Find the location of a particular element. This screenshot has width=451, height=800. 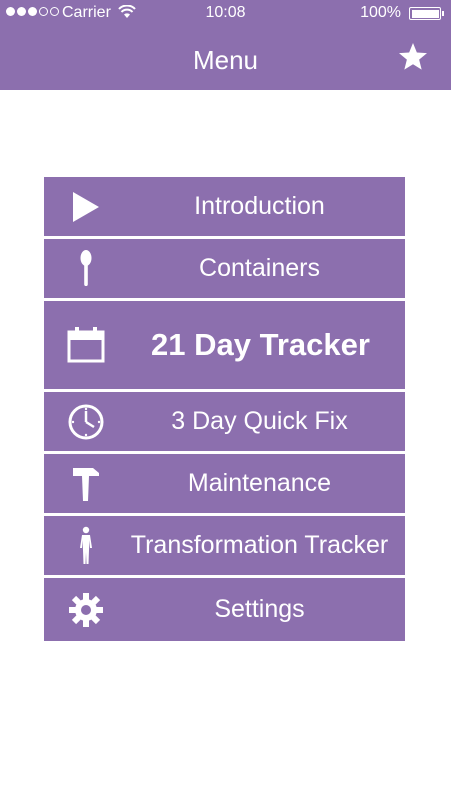

menu-item-3-day-quick-fix: 3 Day Quick Fix is located at coordinates (224, 423).